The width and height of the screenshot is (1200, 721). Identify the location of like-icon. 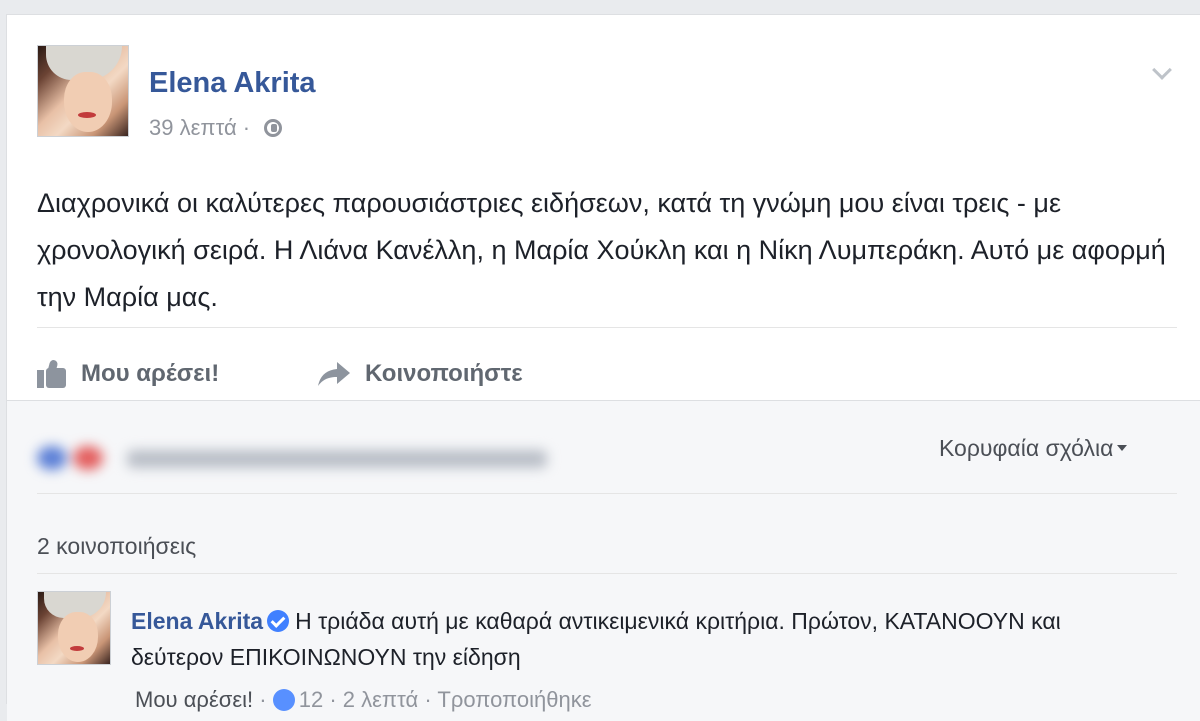
(52, 373).